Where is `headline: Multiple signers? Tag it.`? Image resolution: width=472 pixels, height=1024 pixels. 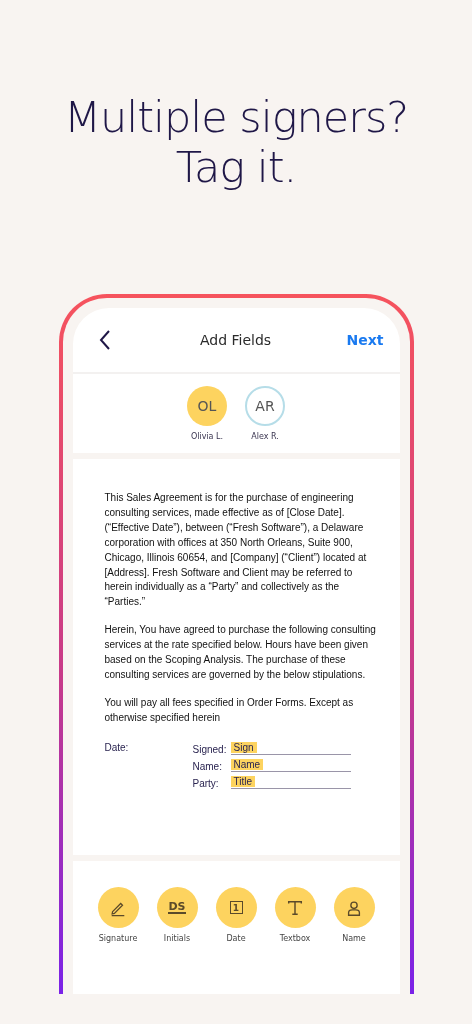 headline: Multiple signers? Tag it. is located at coordinates (236, 142).